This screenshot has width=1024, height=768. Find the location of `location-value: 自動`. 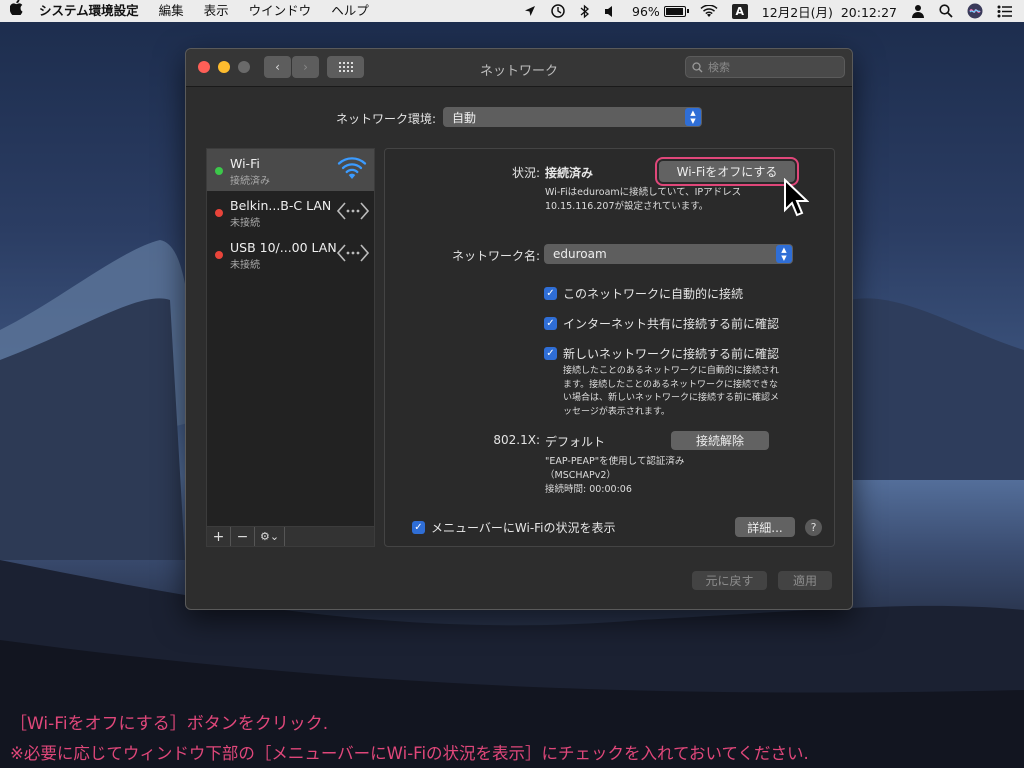

location-value: 自動 is located at coordinates (464, 117).